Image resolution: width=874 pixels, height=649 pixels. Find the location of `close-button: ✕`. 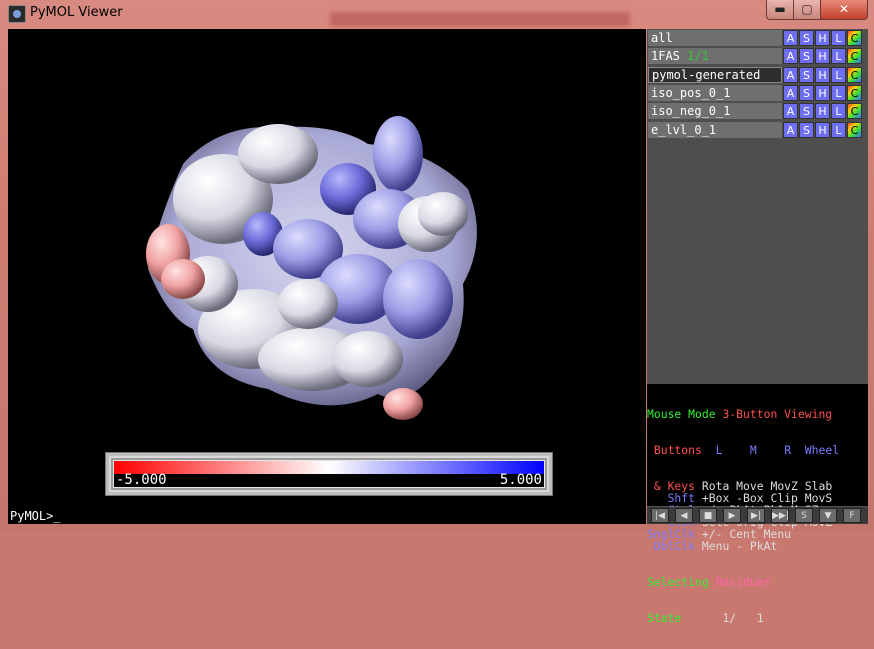

close-button: ✕ is located at coordinates (844, 10).